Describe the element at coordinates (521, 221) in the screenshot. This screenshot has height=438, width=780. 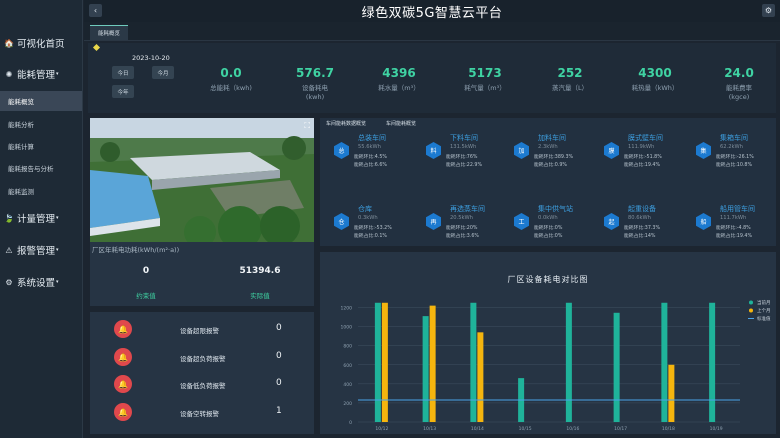
I see `workshop-icon: 工` at that location.